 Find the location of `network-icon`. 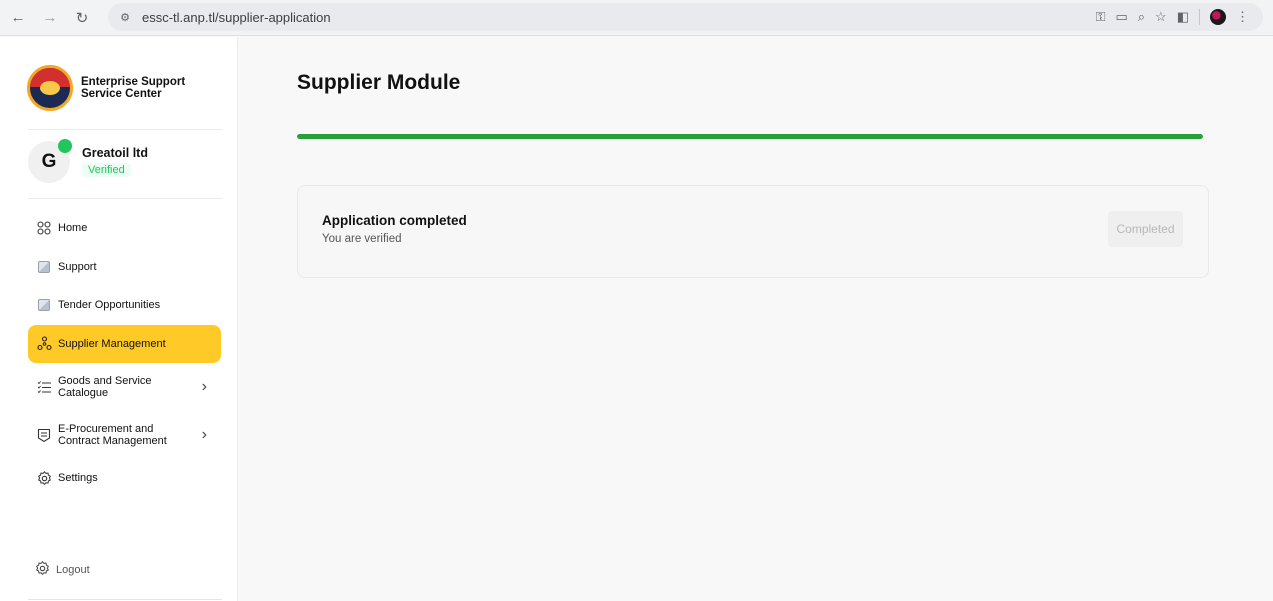

network-icon is located at coordinates (44, 343).